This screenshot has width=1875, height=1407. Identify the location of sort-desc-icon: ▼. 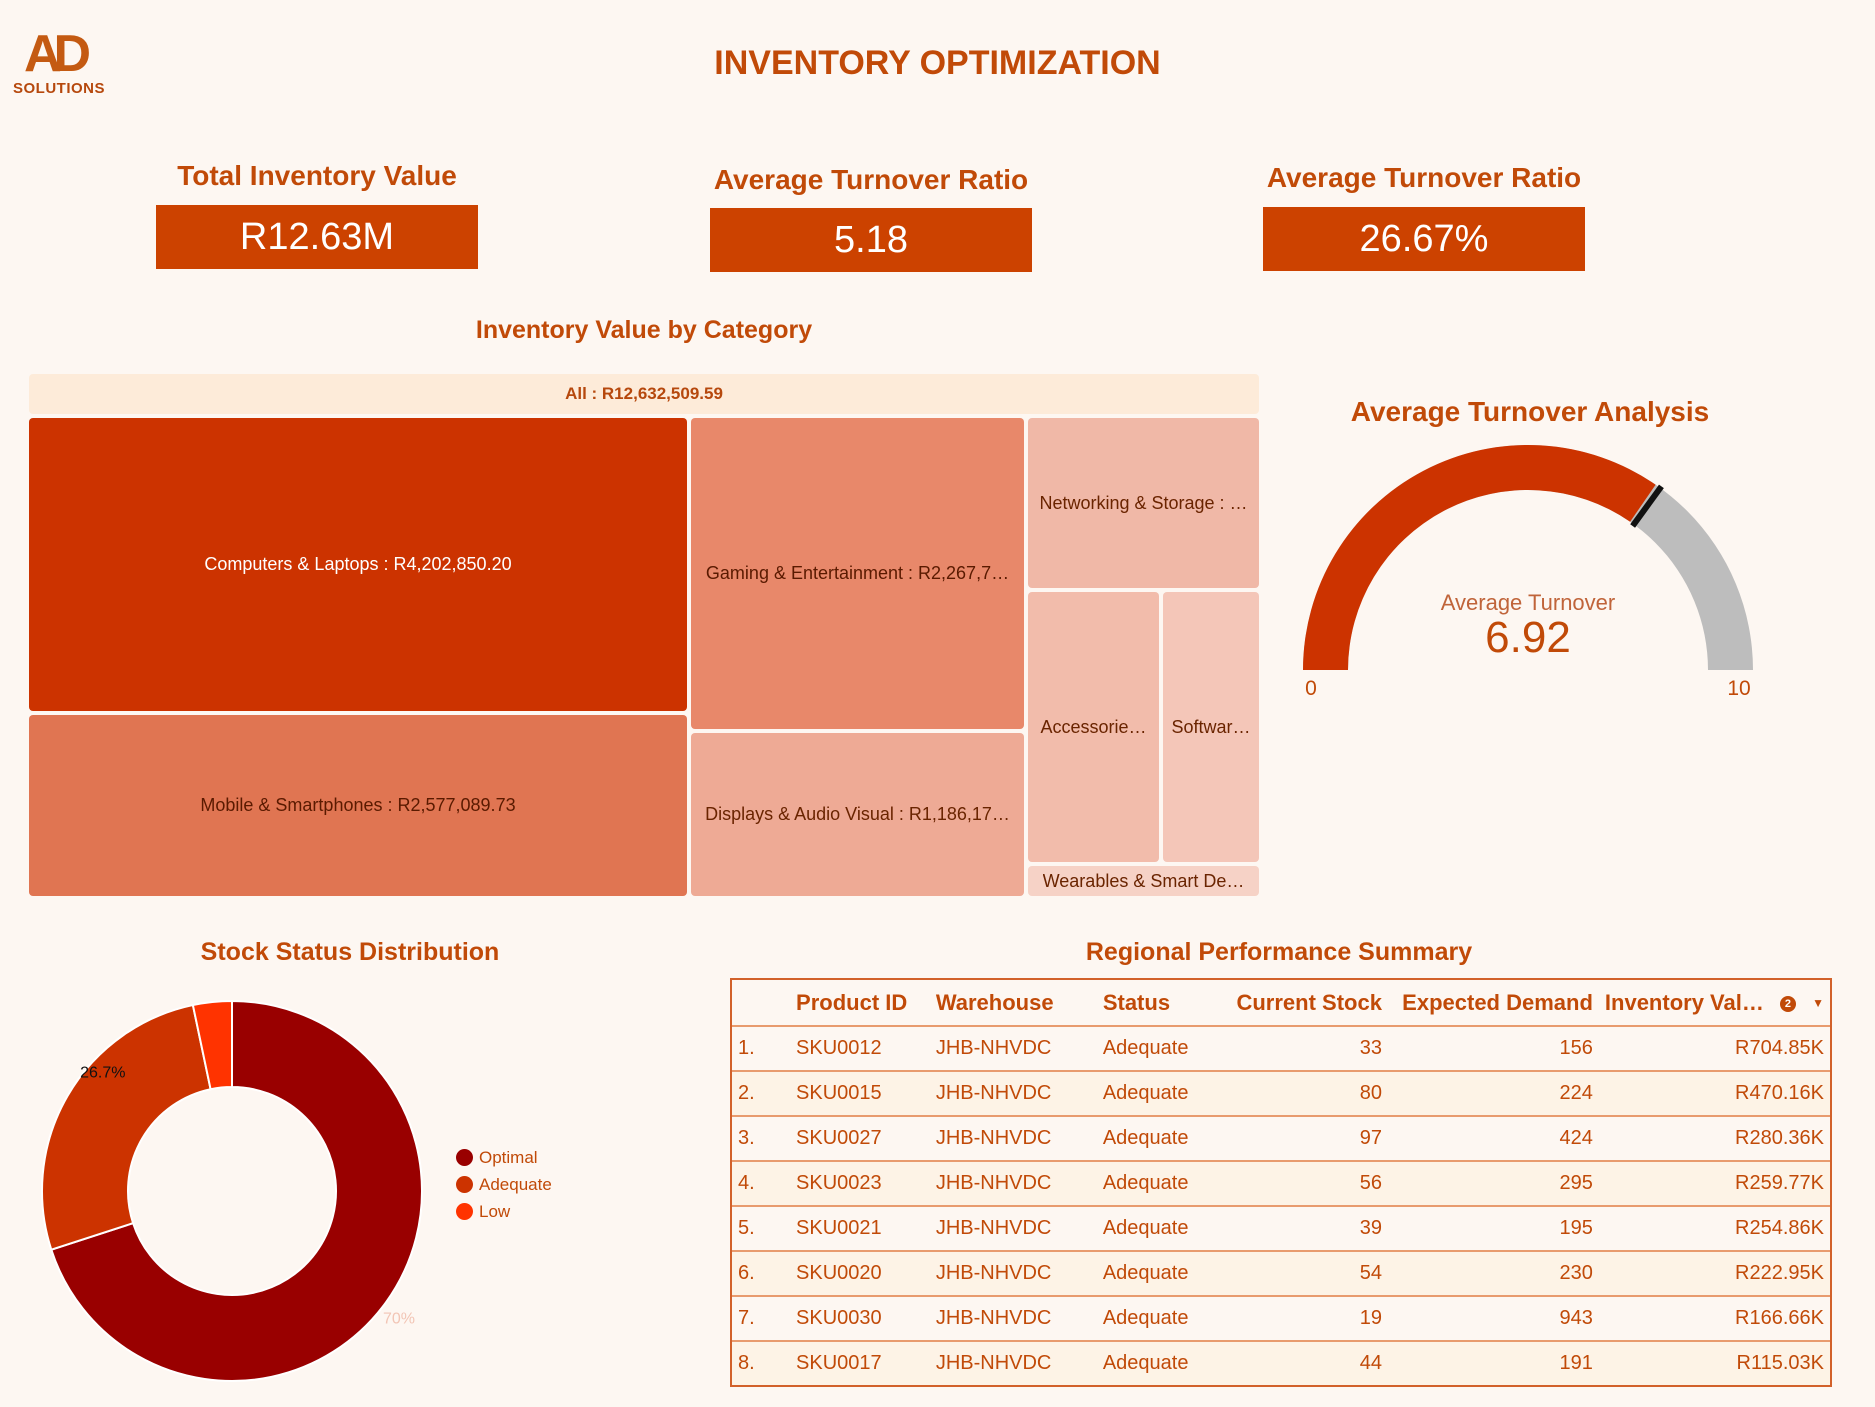
(1818, 1003).